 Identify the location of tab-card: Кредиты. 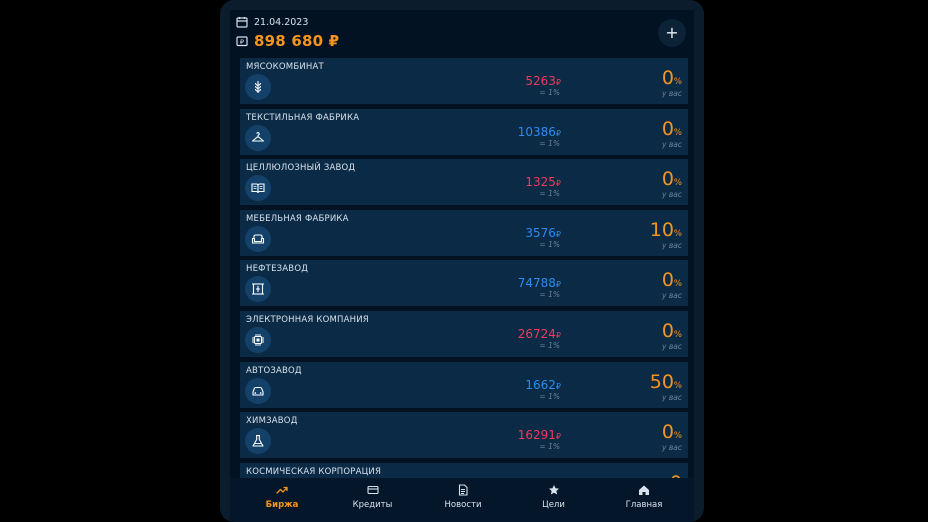
(373, 500).